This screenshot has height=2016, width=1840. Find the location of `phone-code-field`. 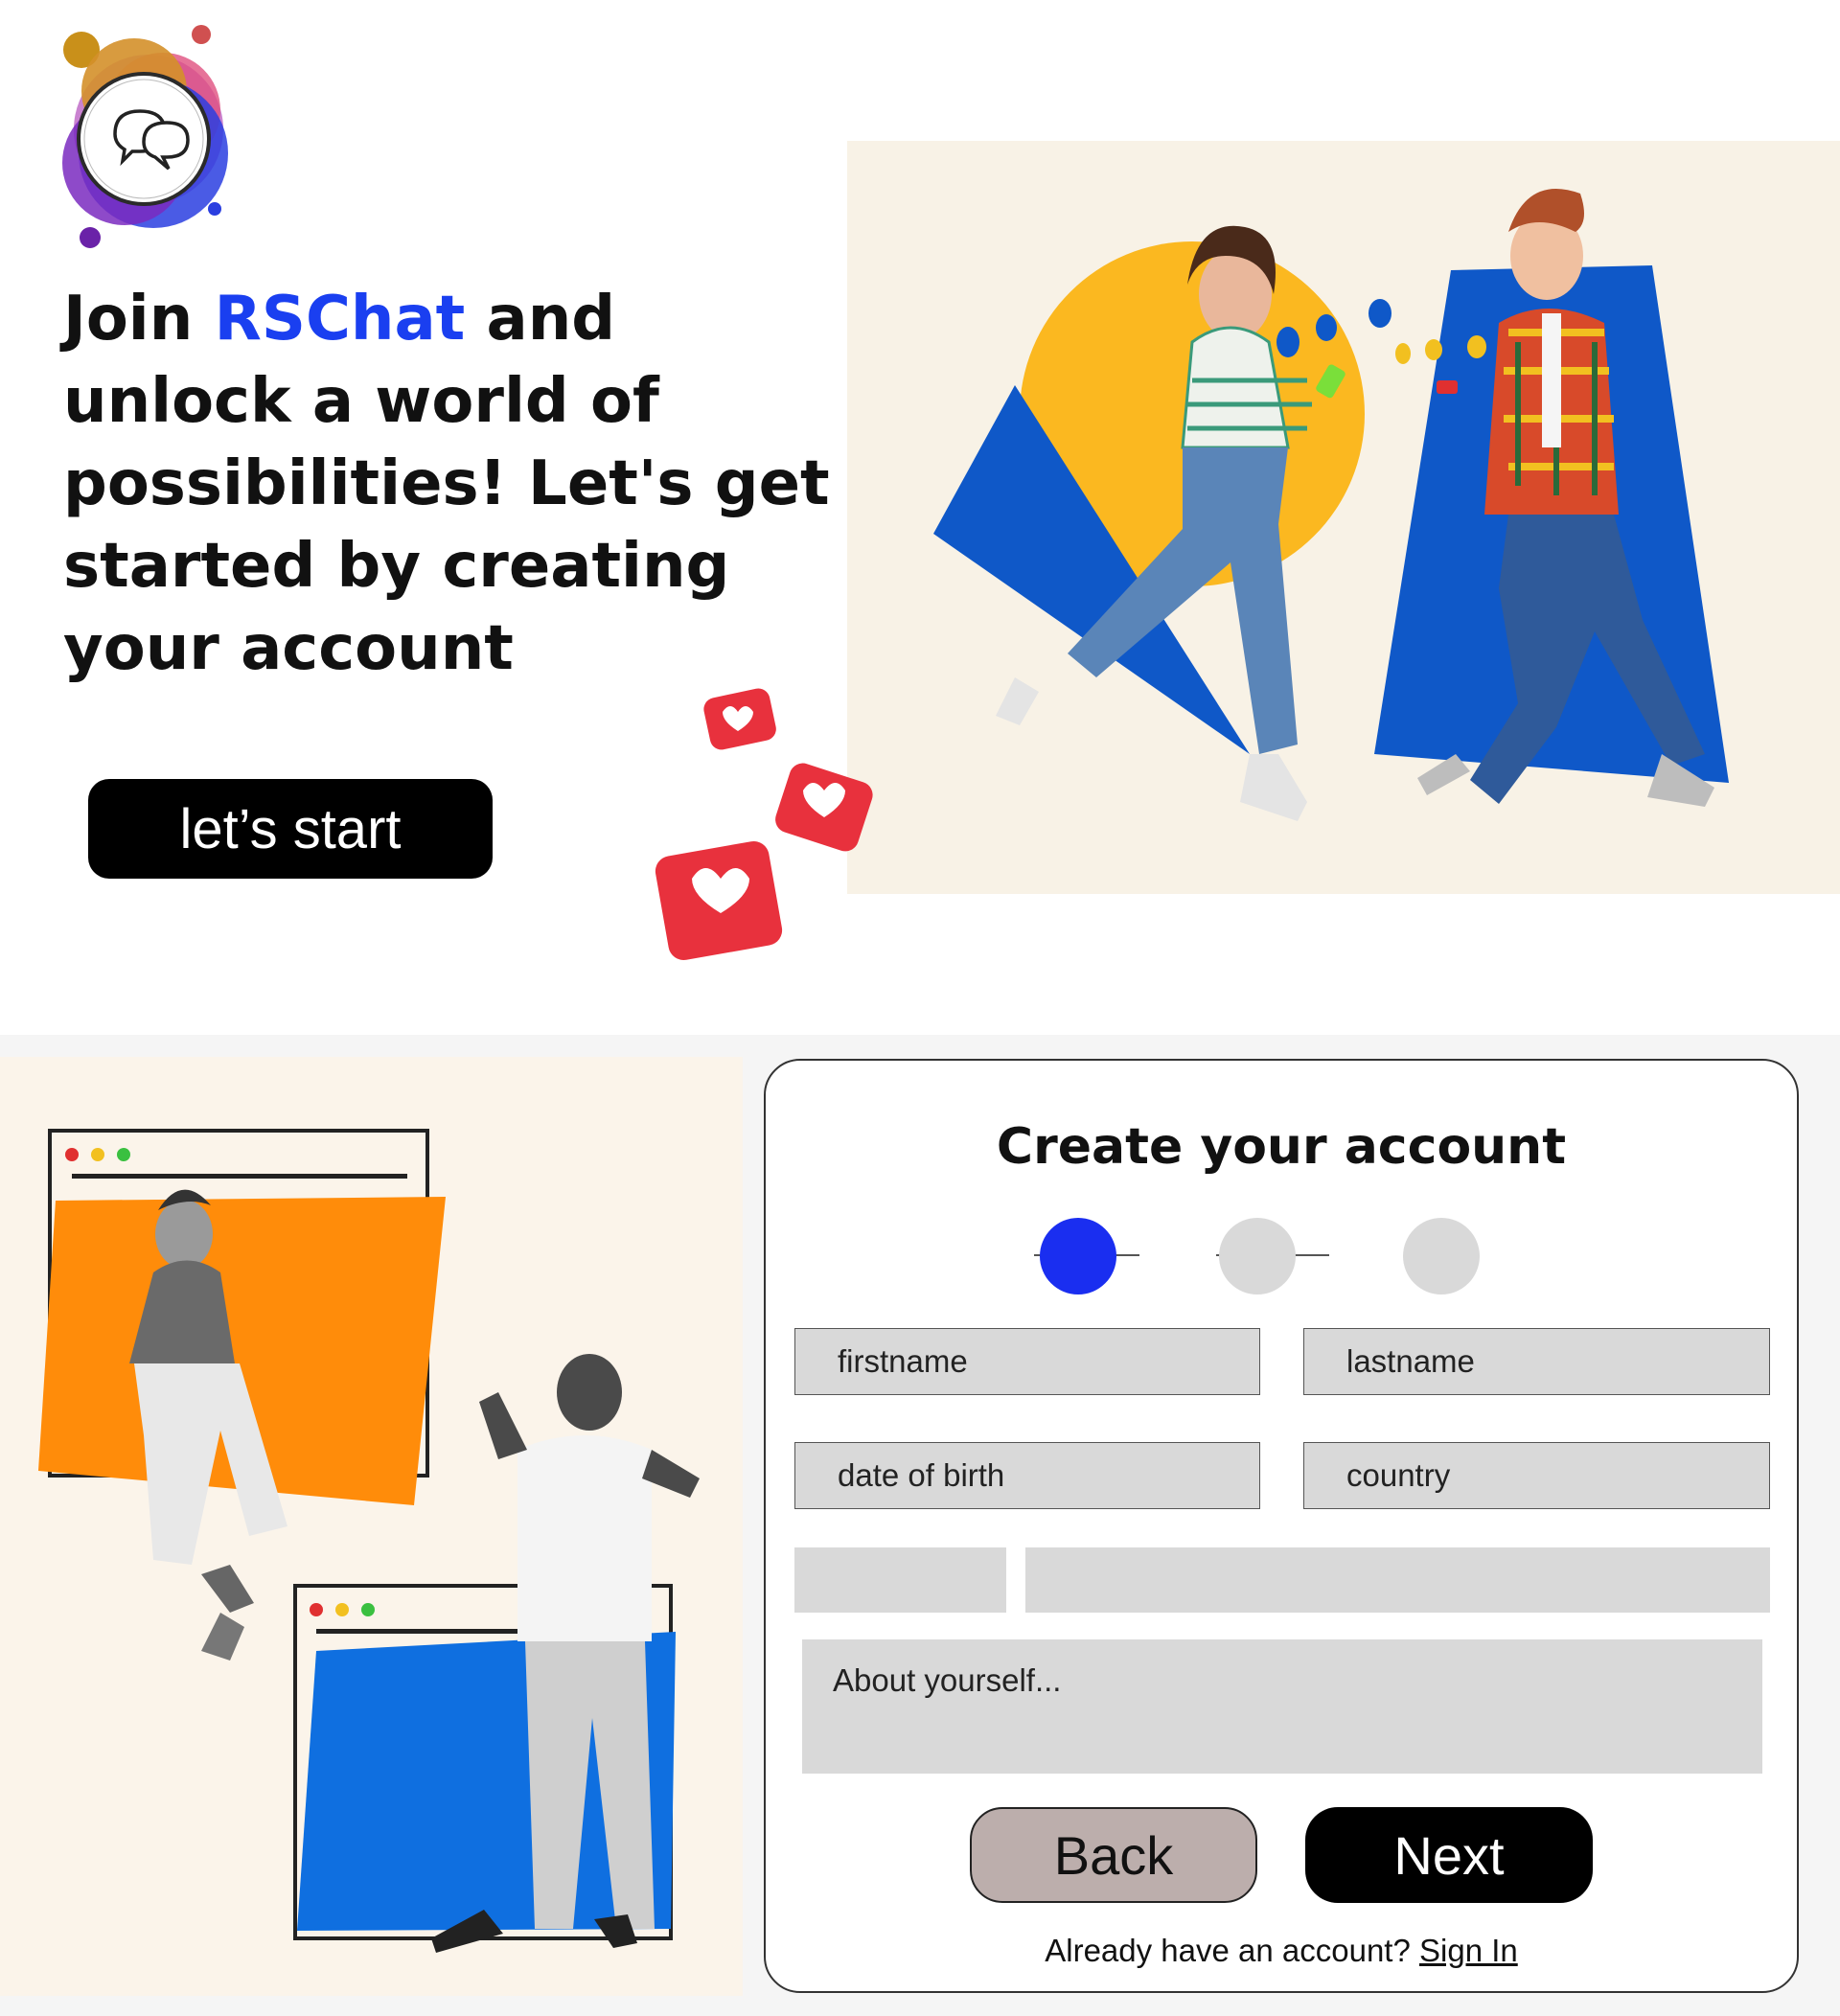

phone-code-field is located at coordinates (900, 1580).